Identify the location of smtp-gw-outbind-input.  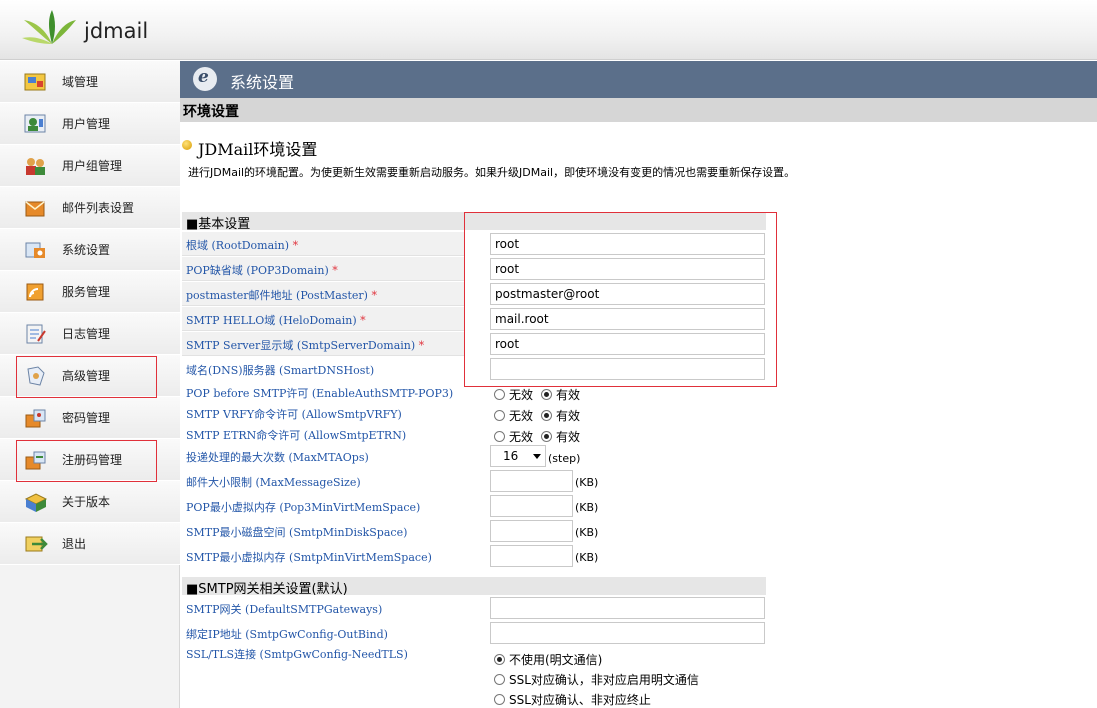
(627, 633).